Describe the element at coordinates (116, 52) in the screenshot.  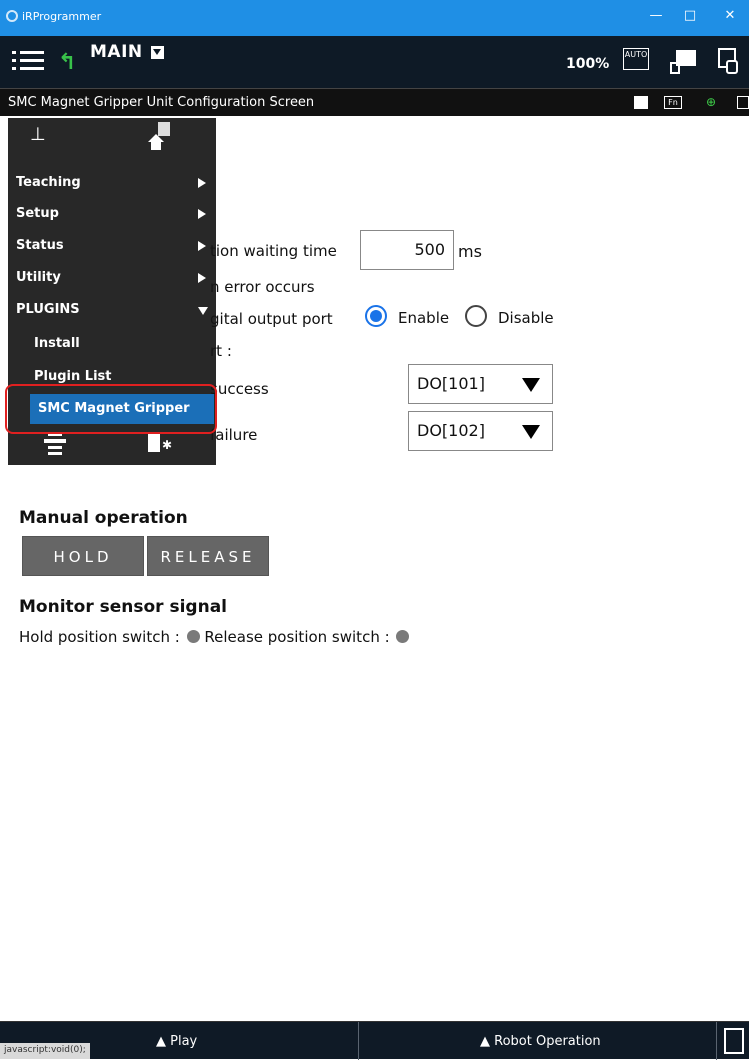
I see `main-label: MAIN` at that location.